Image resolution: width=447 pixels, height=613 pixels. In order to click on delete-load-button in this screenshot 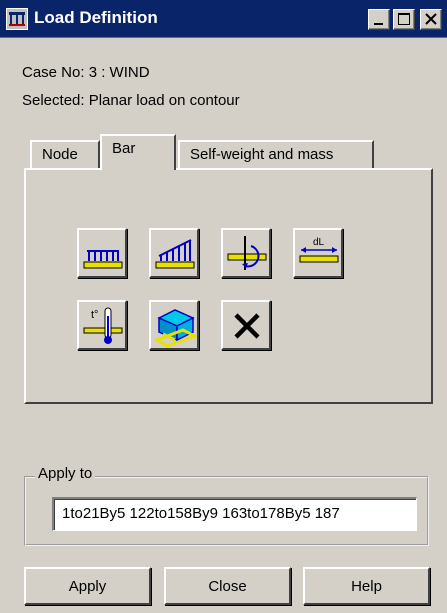, I will do `click(246, 325)`.